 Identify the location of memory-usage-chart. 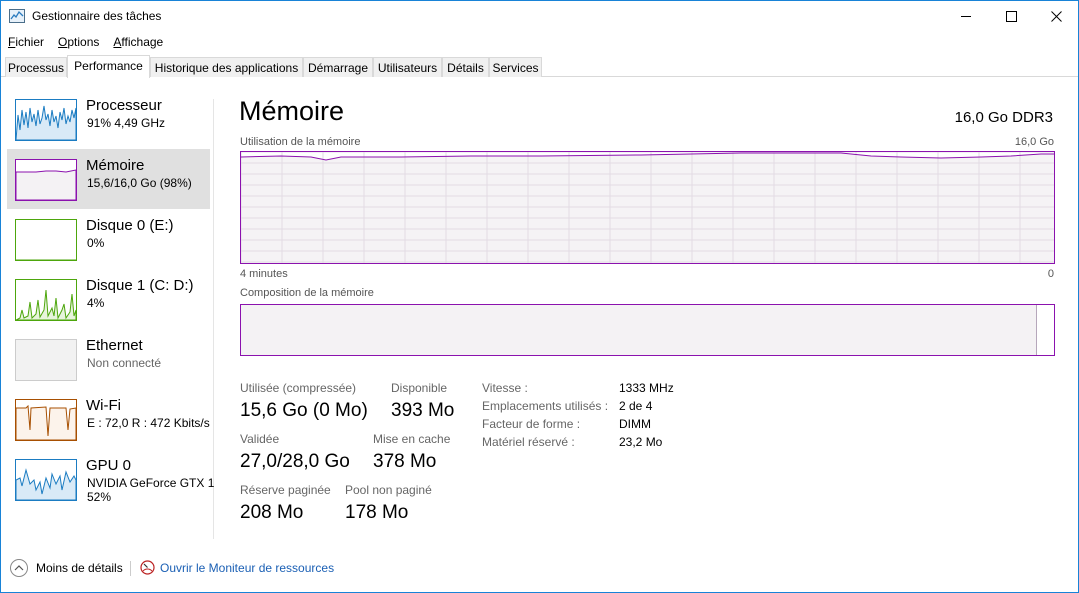
(647, 207).